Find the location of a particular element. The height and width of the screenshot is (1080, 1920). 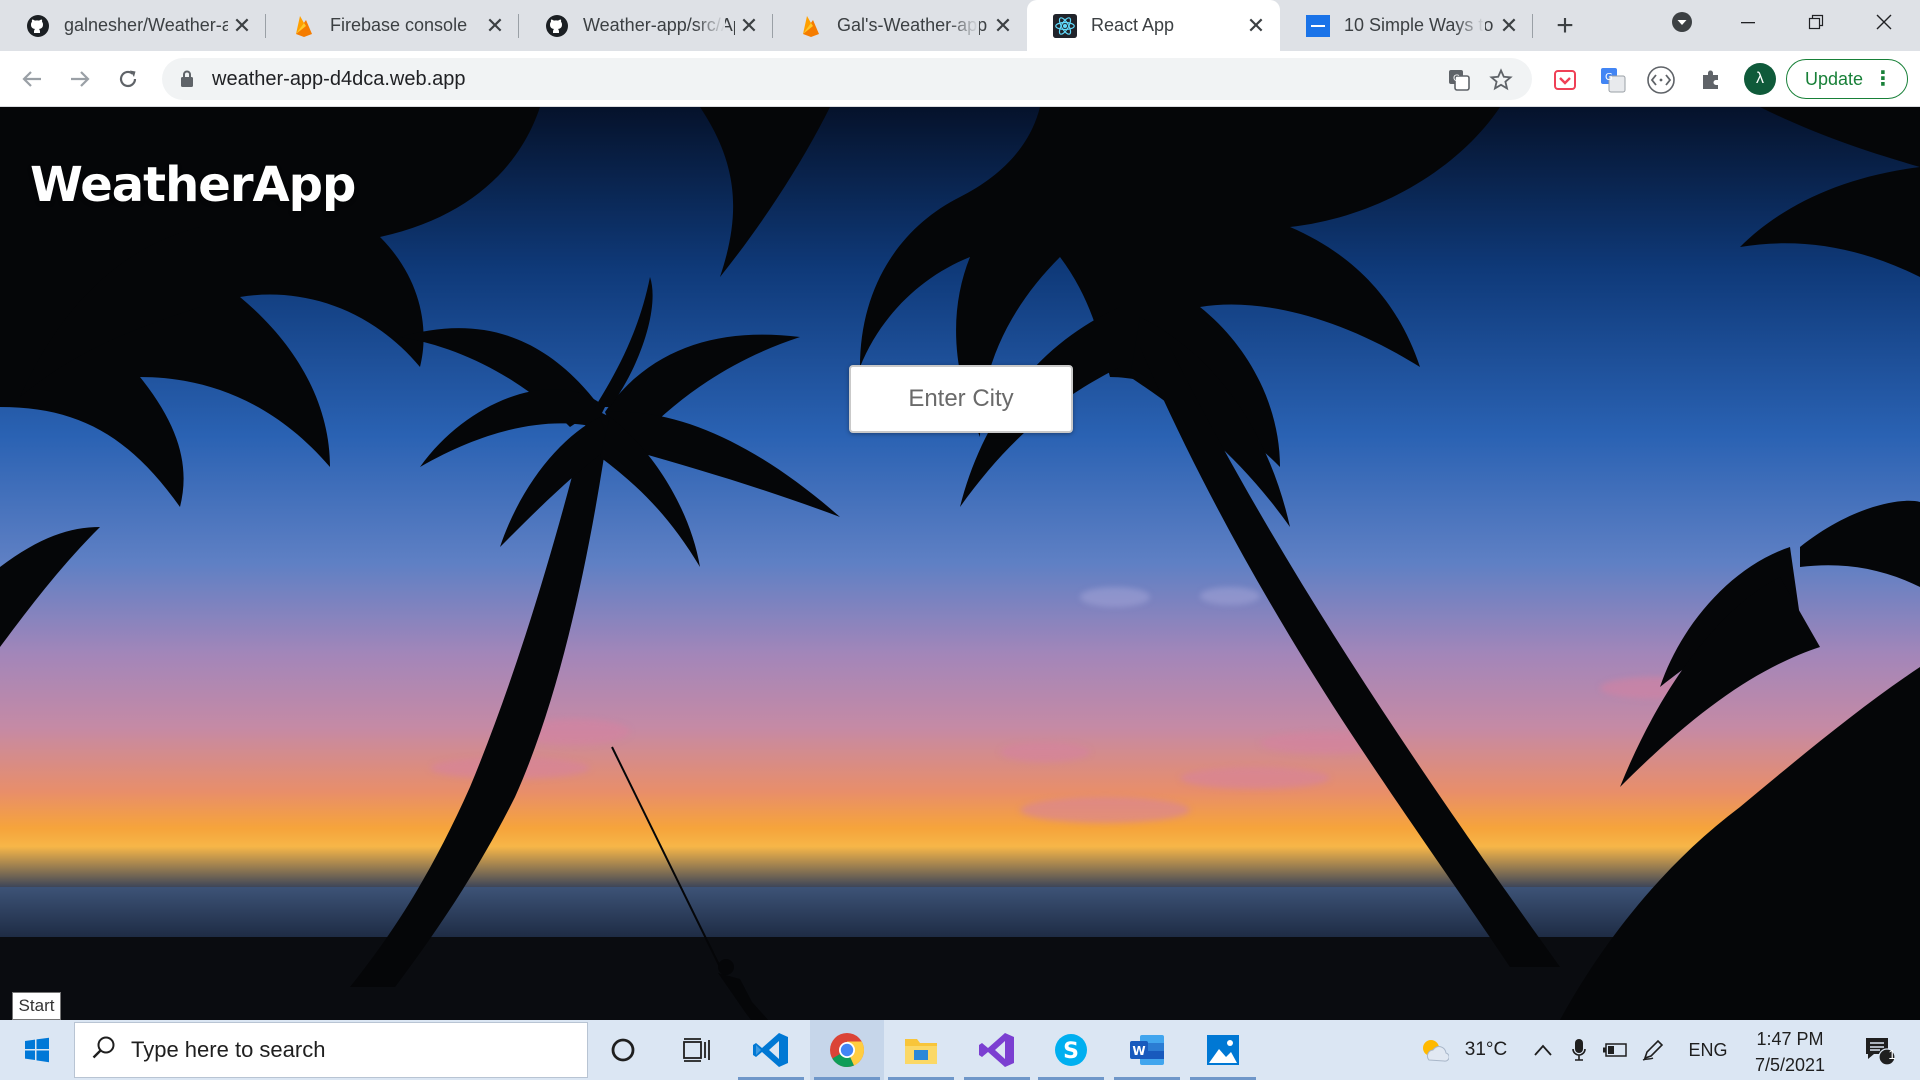

new-tab-button: + is located at coordinates (1565, 26).